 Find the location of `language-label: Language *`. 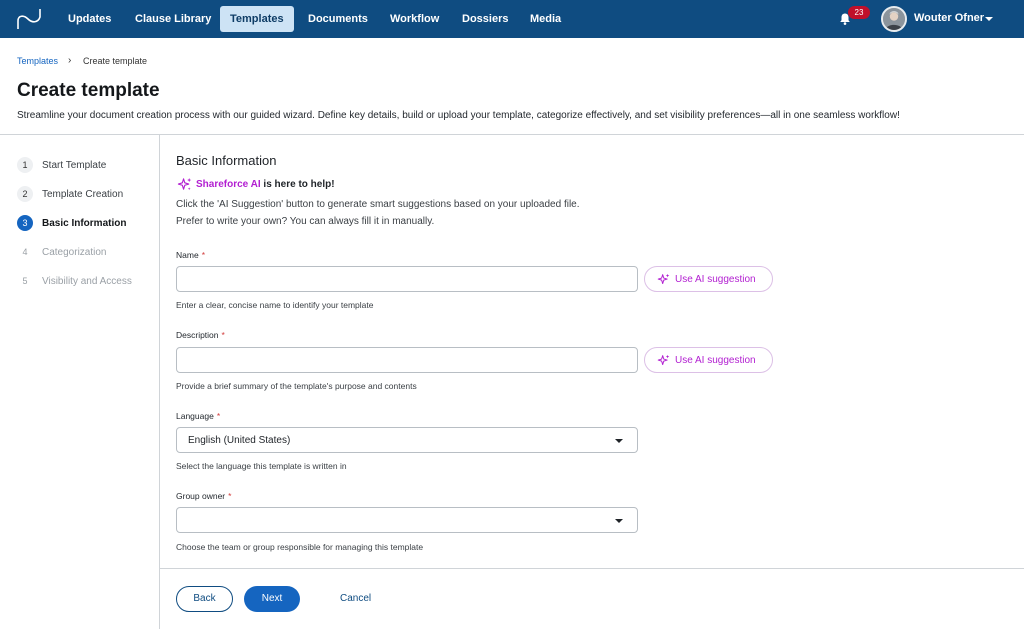

language-label: Language * is located at coordinates (198, 416).